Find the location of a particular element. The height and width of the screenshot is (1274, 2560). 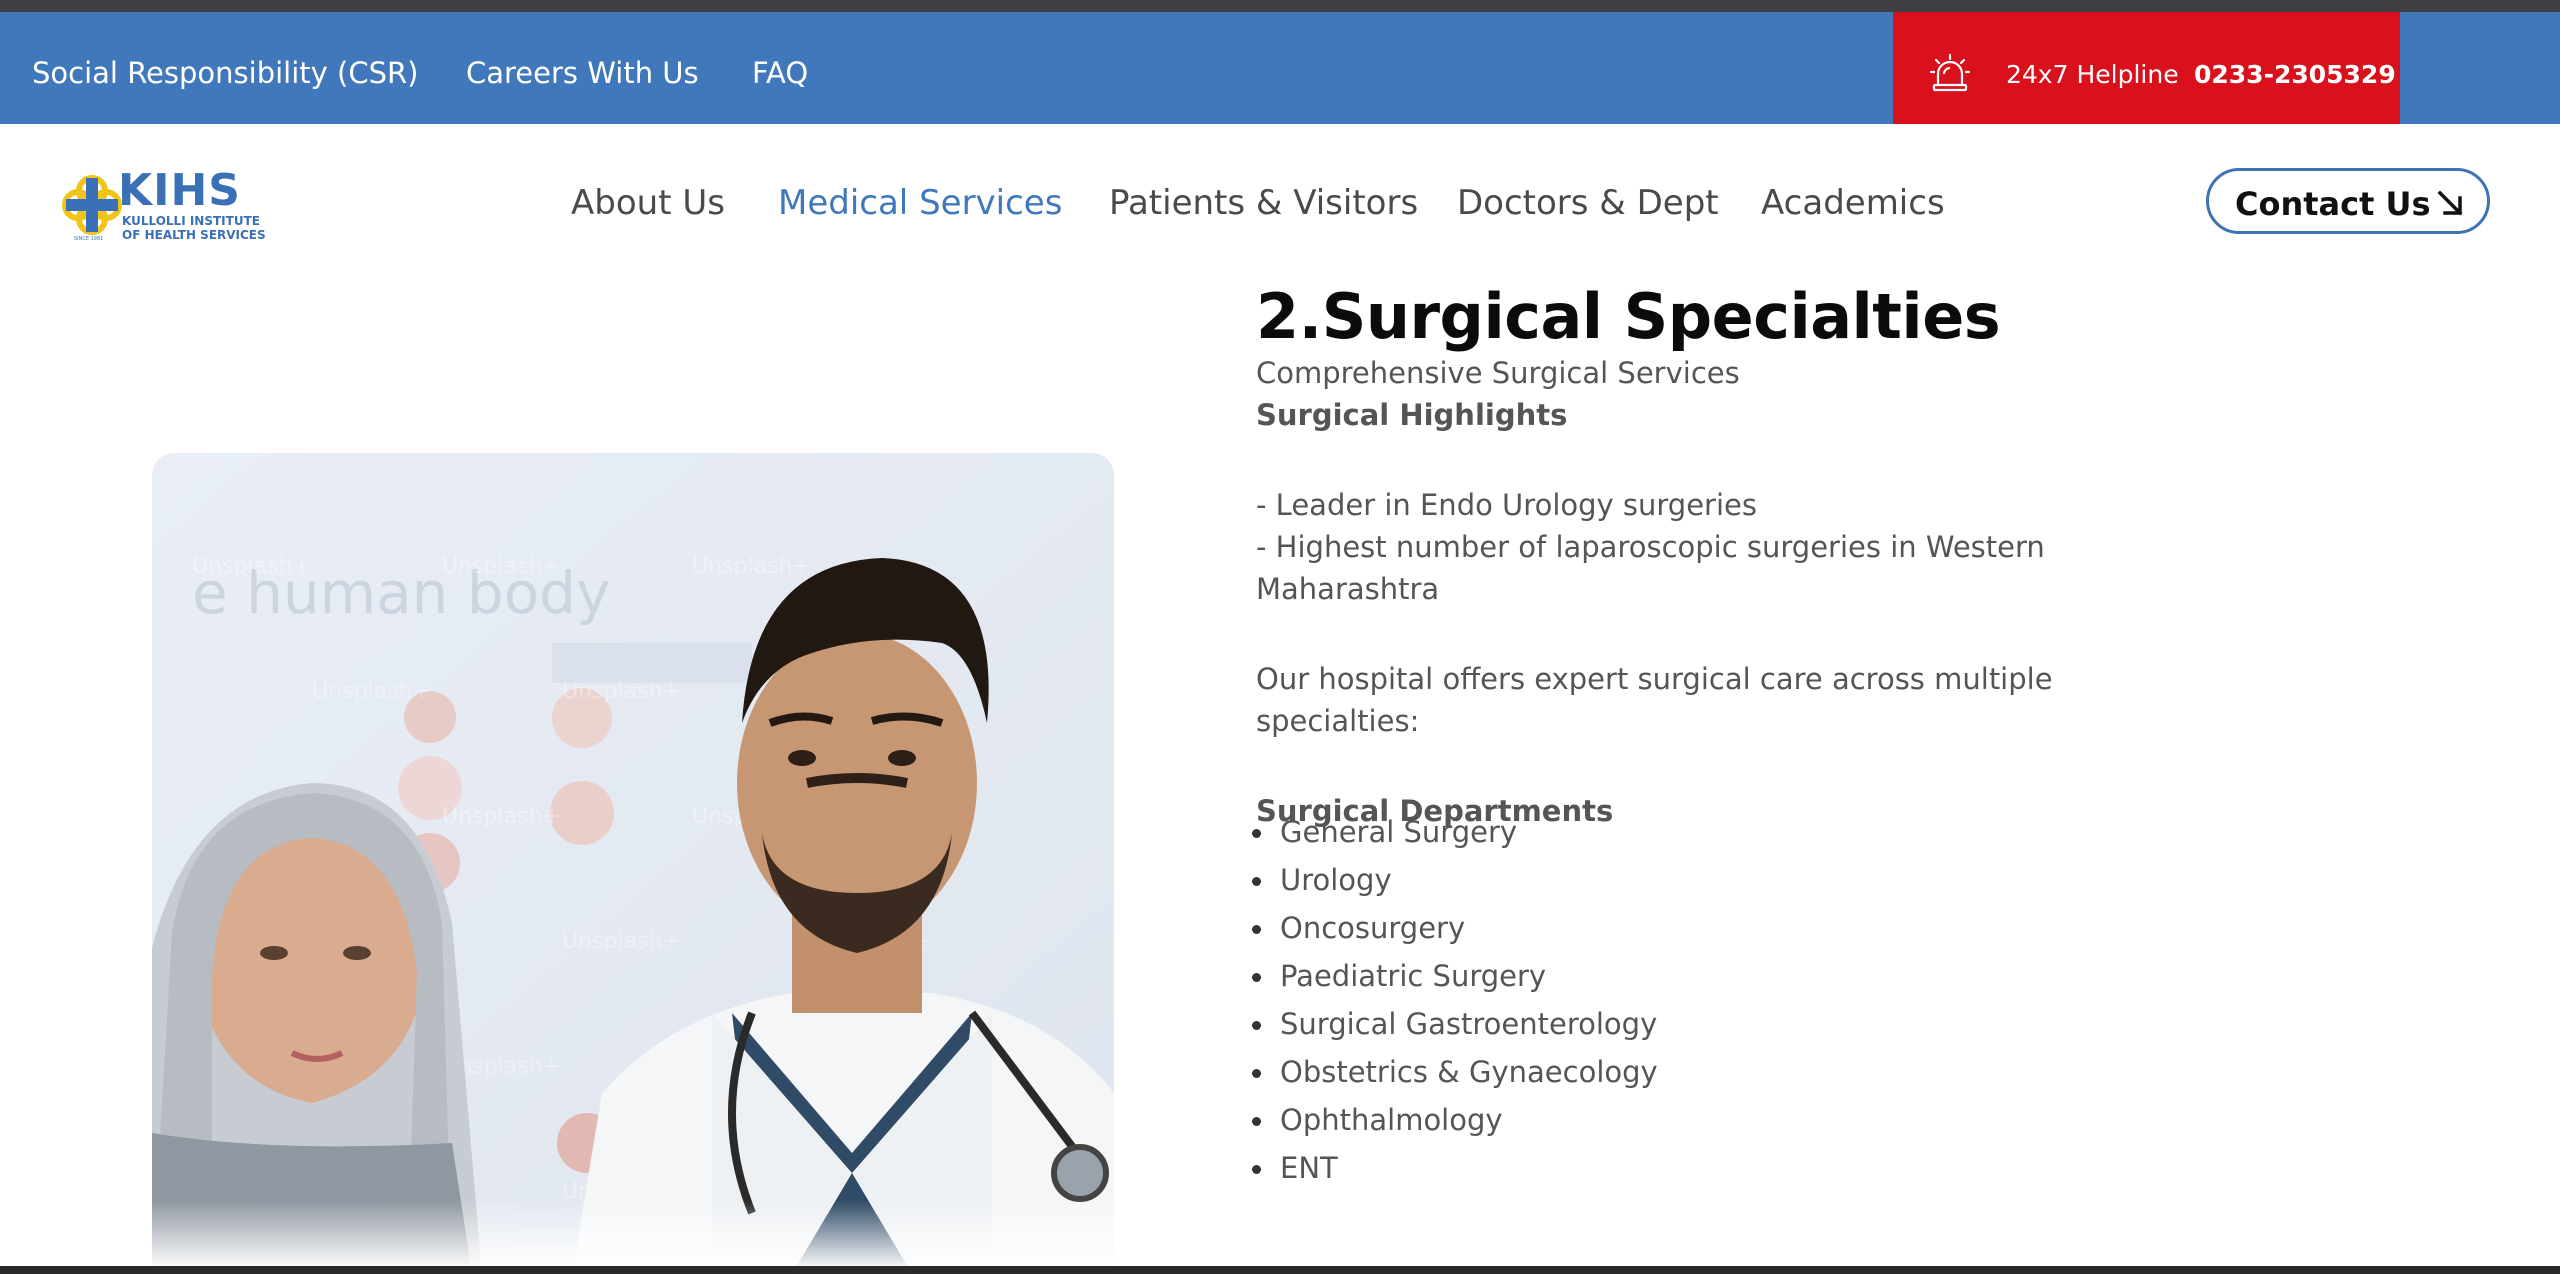

section-subtitle: Comprehensive Surgical Services is located at coordinates (1498, 373).